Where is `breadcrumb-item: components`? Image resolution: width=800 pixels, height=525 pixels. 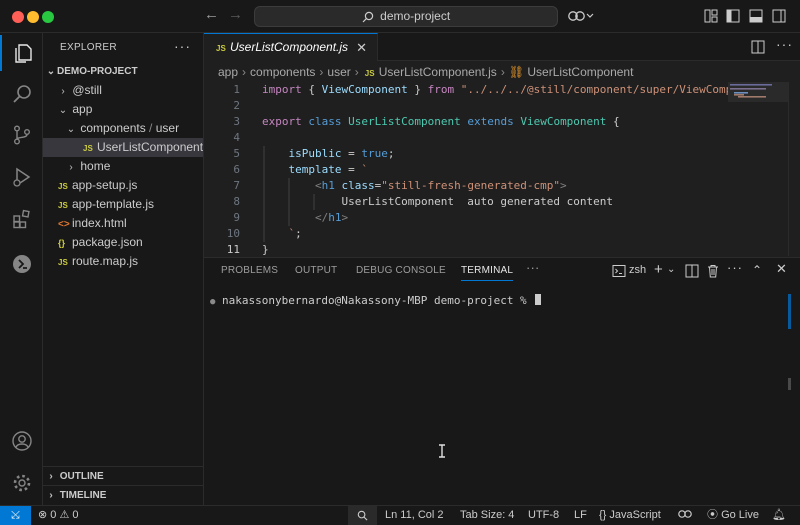 breadcrumb-item: components is located at coordinates (282, 72).